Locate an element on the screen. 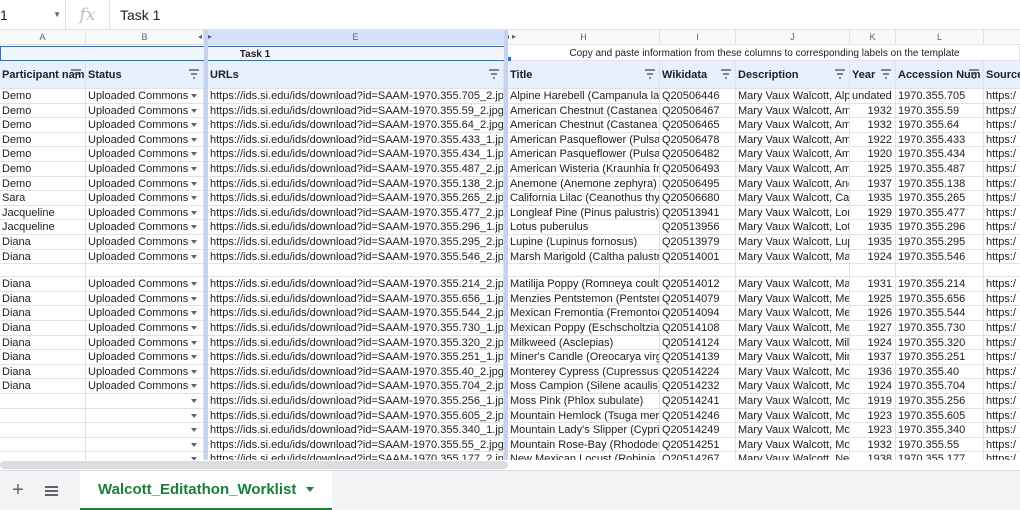  horizontal-scrollbar is located at coordinates (254, 465).